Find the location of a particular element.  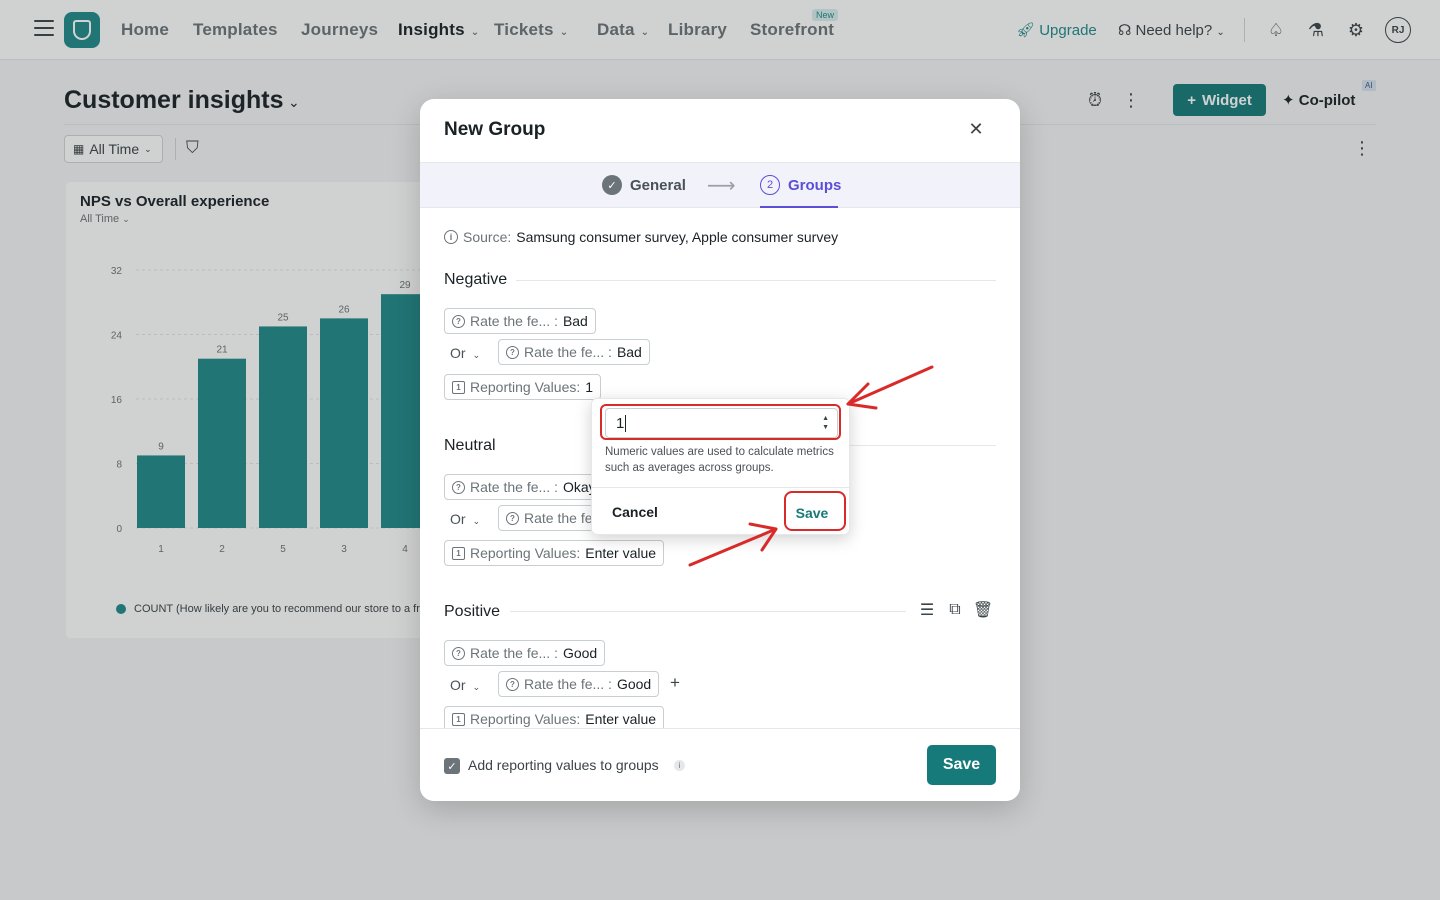

annotation-arrow is located at coordinates (890, 385).